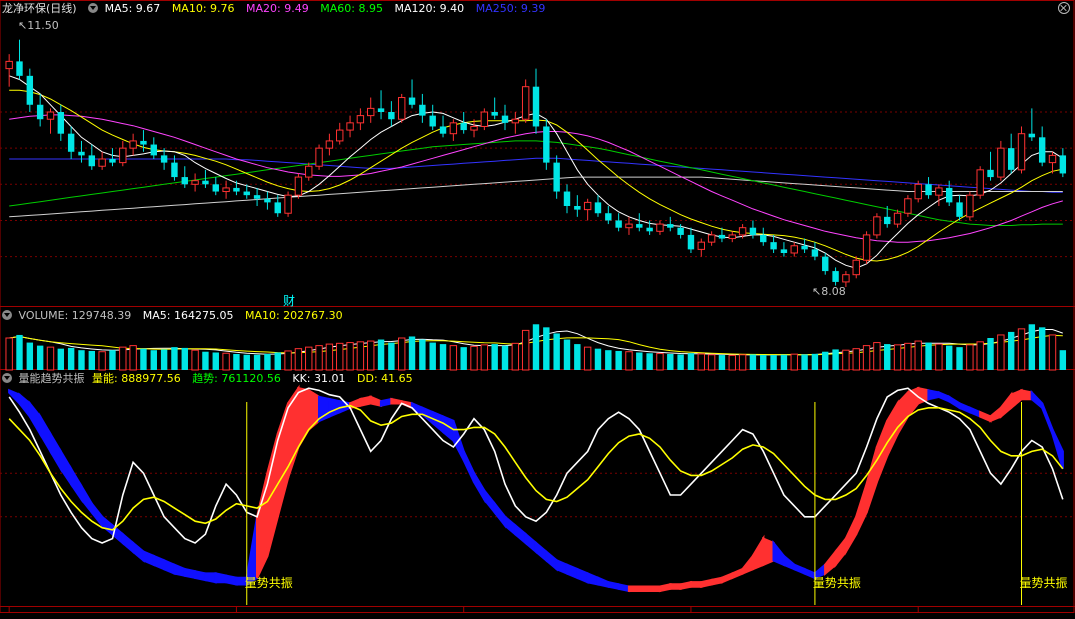 The height and width of the screenshot is (619, 1075). I want to click on financial-report-marker: 财, so click(289, 300).